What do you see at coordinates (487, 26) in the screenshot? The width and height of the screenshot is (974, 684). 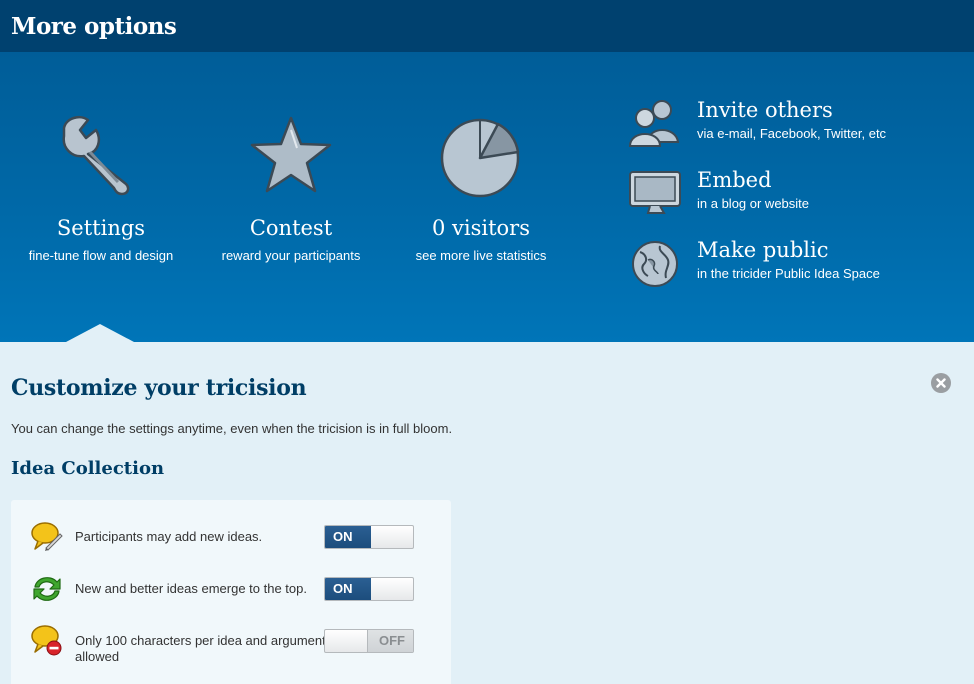 I see `header-bar: More options` at bounding box center [487, 26].